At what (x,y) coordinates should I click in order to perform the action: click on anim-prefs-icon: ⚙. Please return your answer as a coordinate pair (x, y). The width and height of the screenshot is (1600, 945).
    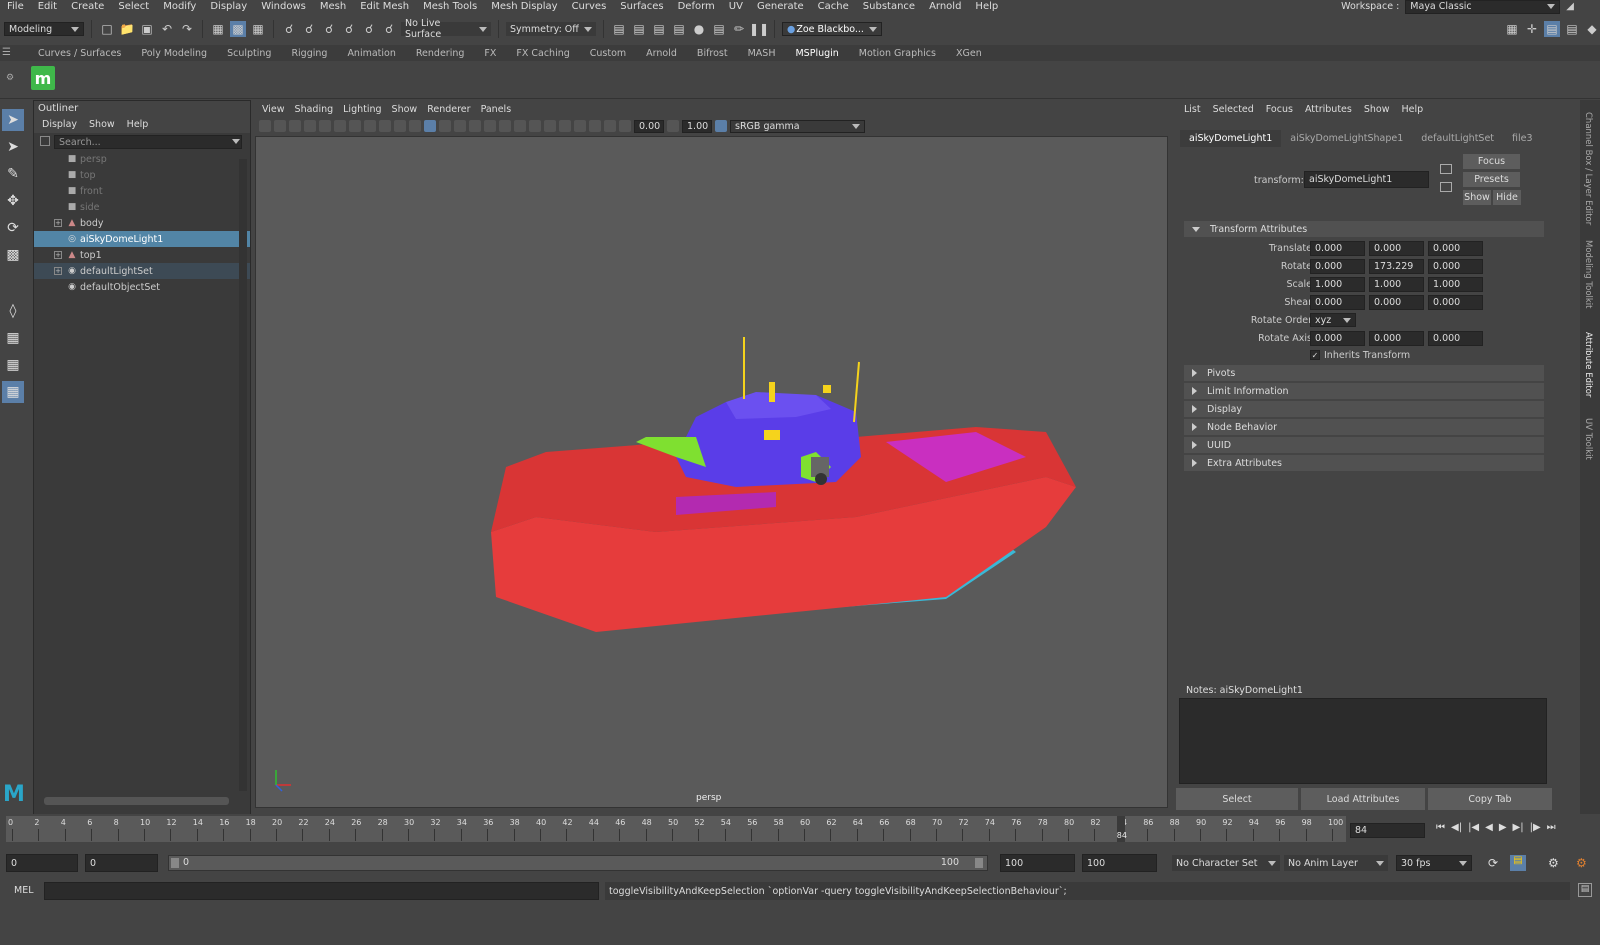
    Looking at the image, I should click on (1553, 863).